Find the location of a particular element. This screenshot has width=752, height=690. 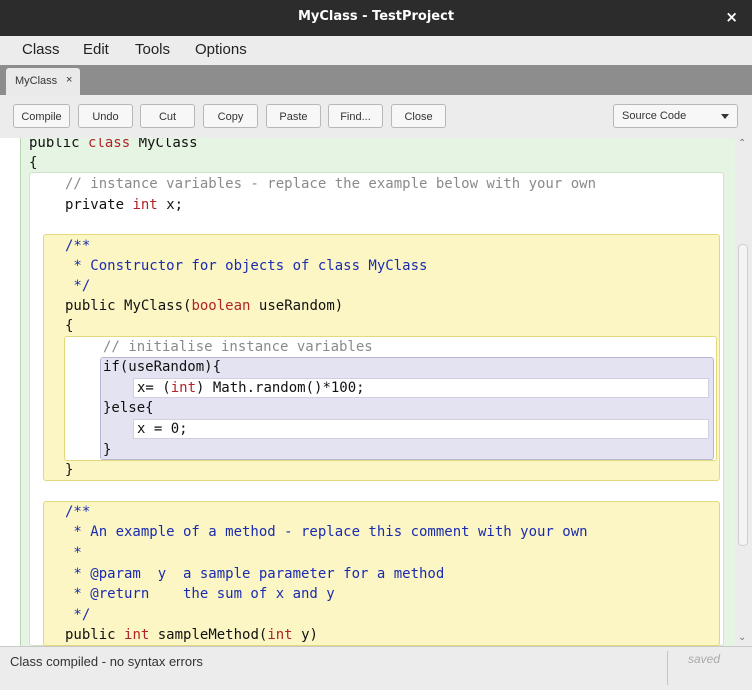

tab-label: MyClass is located at coordinates (36, 81).